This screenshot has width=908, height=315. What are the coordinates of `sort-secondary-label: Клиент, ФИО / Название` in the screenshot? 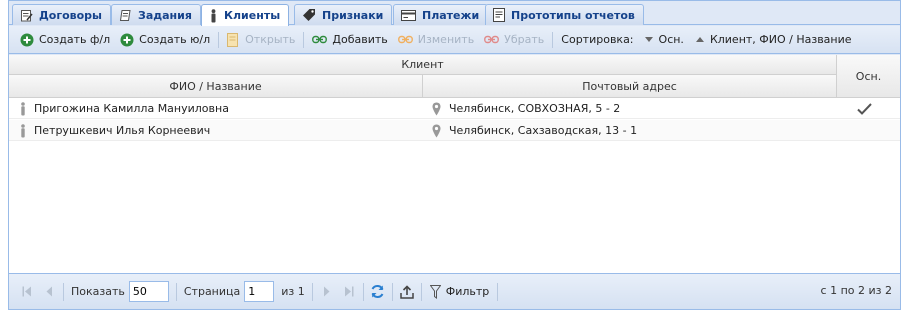 It's located at (780, 39).